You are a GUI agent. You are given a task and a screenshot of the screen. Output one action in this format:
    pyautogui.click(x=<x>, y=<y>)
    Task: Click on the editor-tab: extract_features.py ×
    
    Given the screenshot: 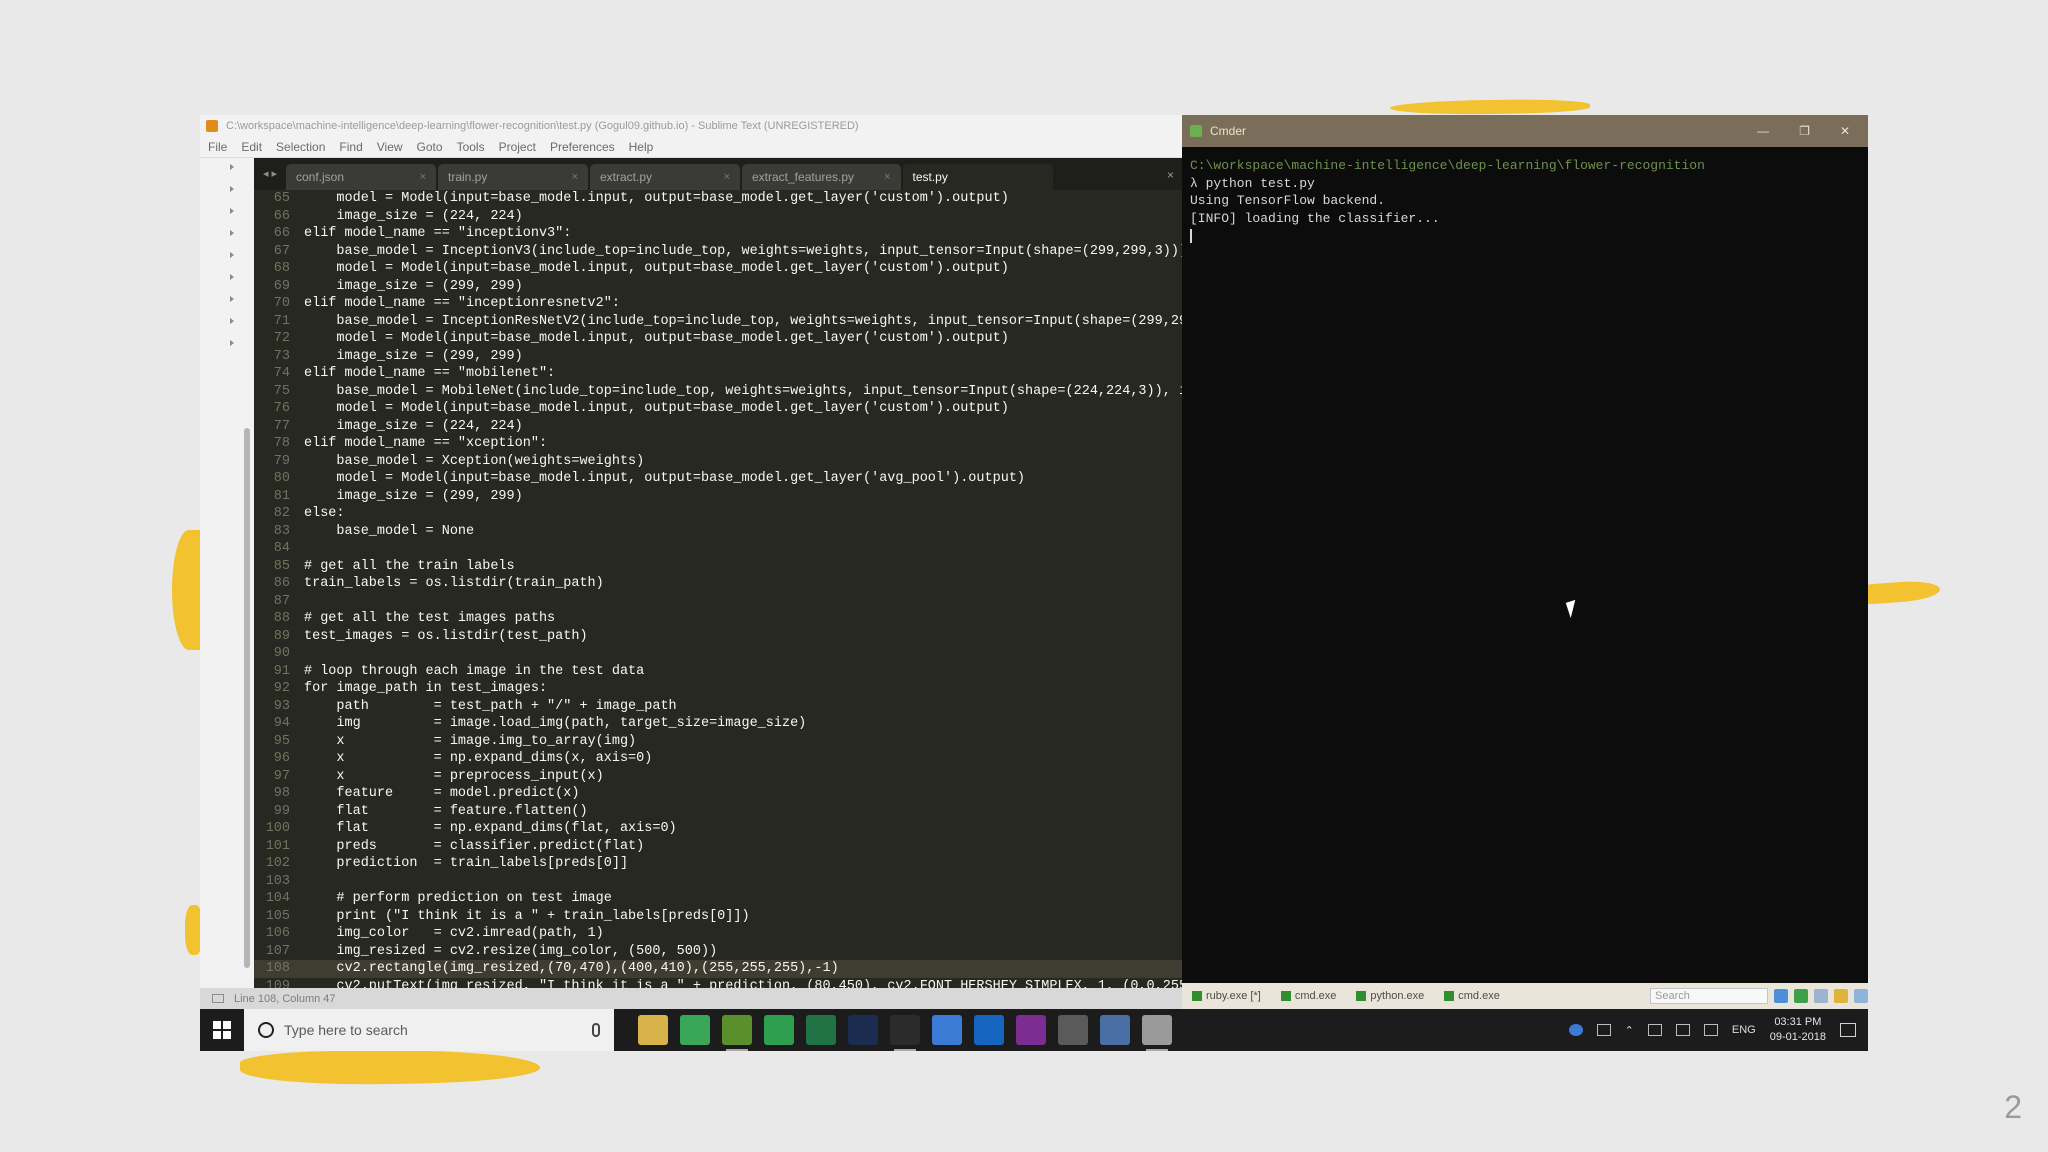 What is the action you would take?
    pyautogui.click(x=821, y=177)
    